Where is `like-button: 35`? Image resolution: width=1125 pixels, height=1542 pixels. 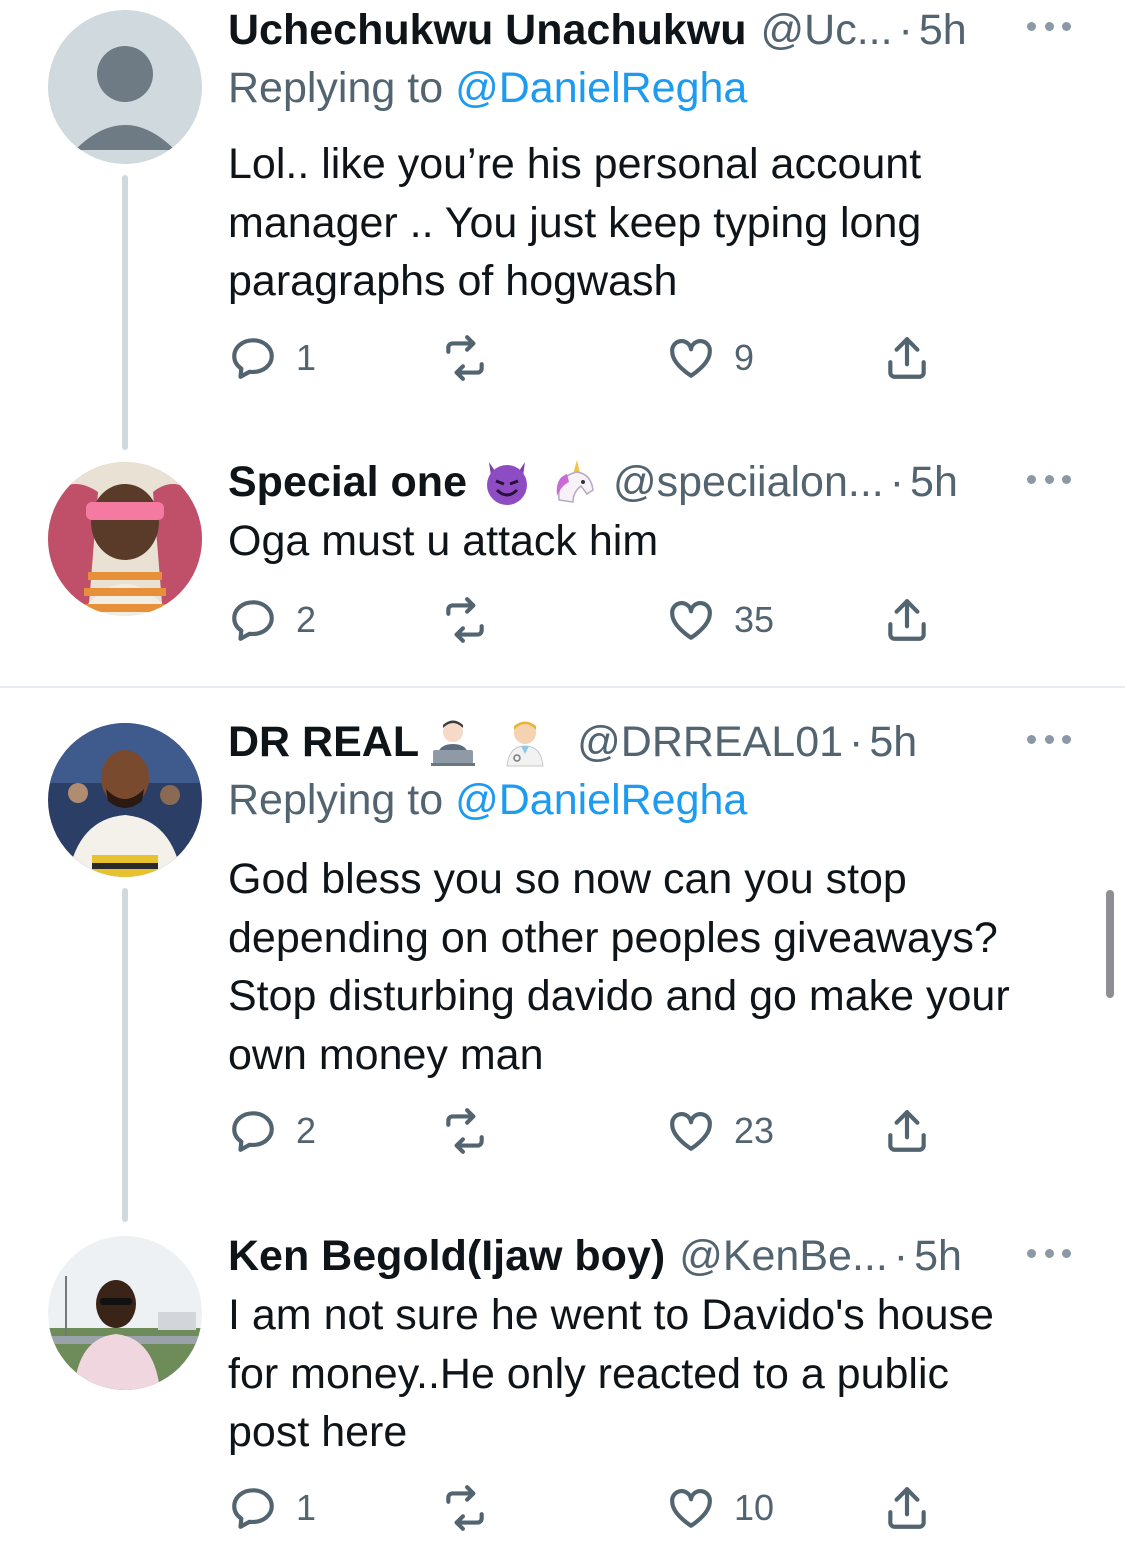 like-button: 35 is located at coordinates (720, 620).